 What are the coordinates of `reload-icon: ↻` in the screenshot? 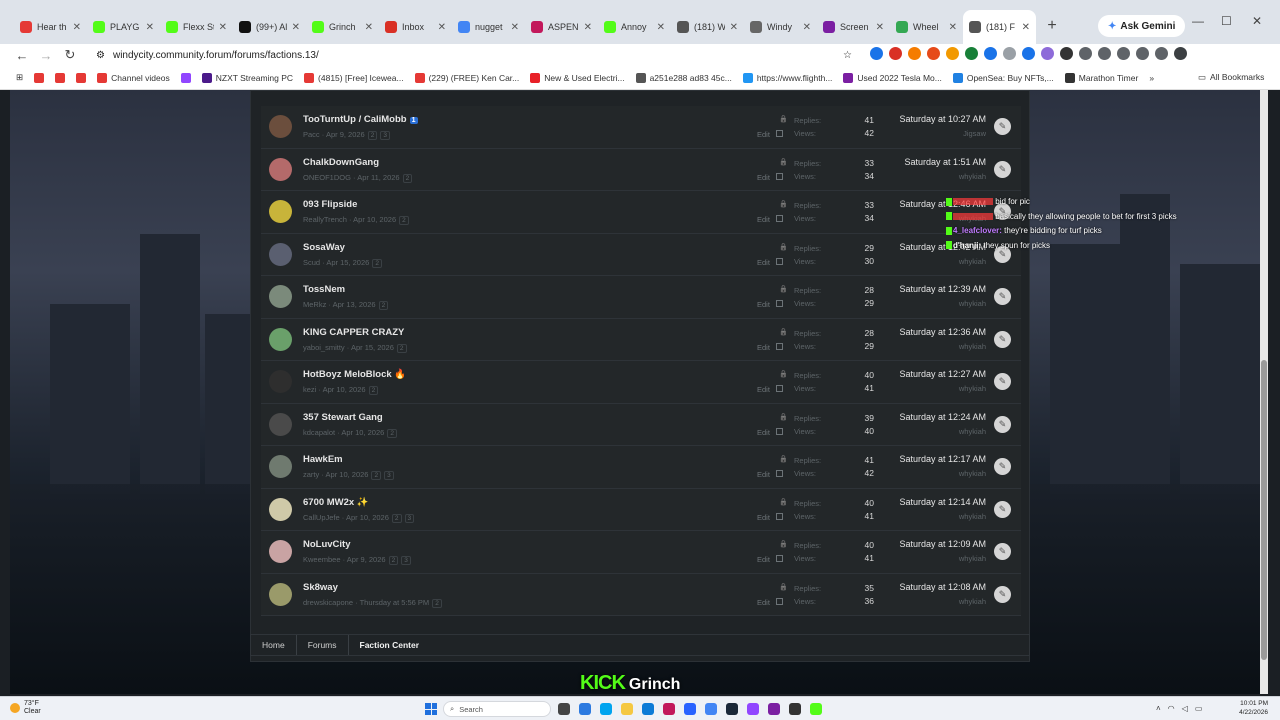 It's located at (70, 55).